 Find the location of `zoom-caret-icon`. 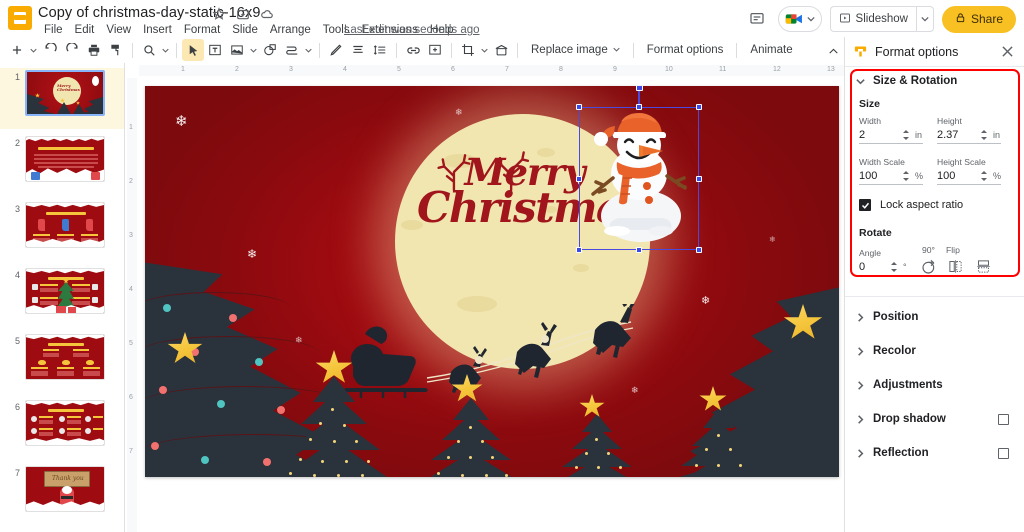

zoom-caret-icon is located at coordinates (165, 50).